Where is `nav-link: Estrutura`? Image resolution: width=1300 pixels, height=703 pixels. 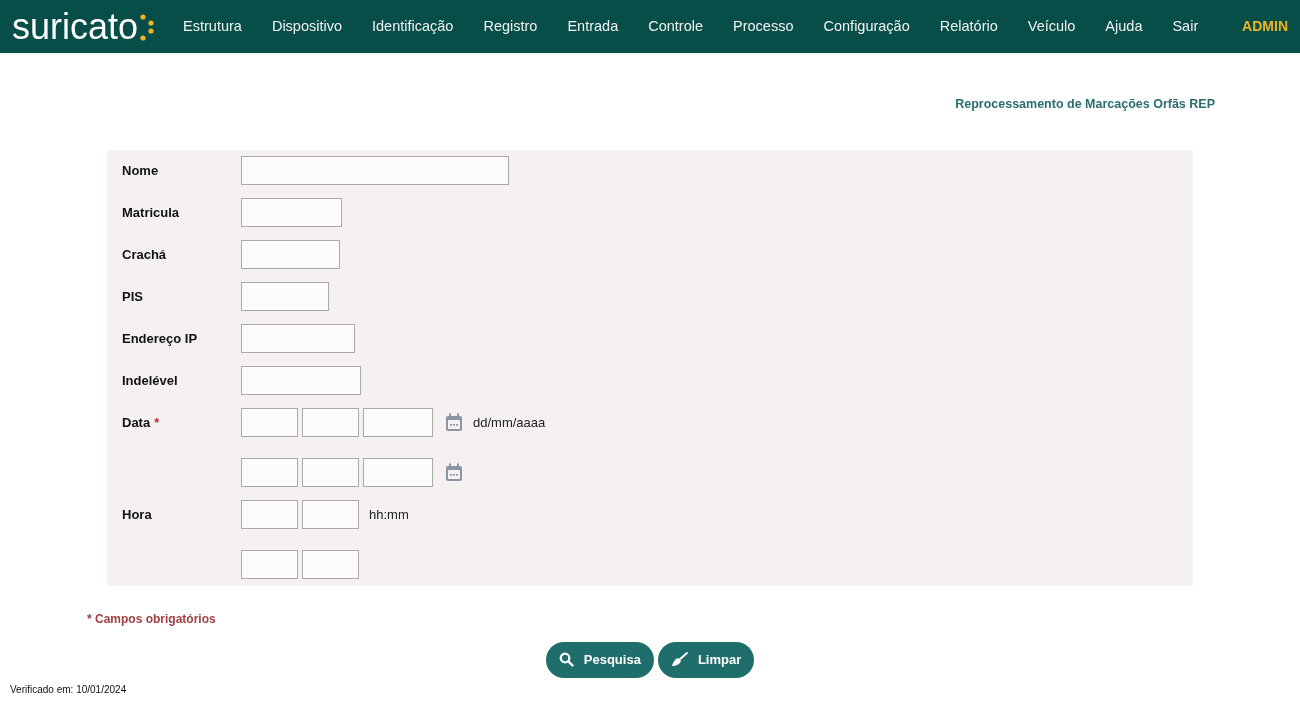 nav-link: Estrutura is located at coordinates (212, 26).